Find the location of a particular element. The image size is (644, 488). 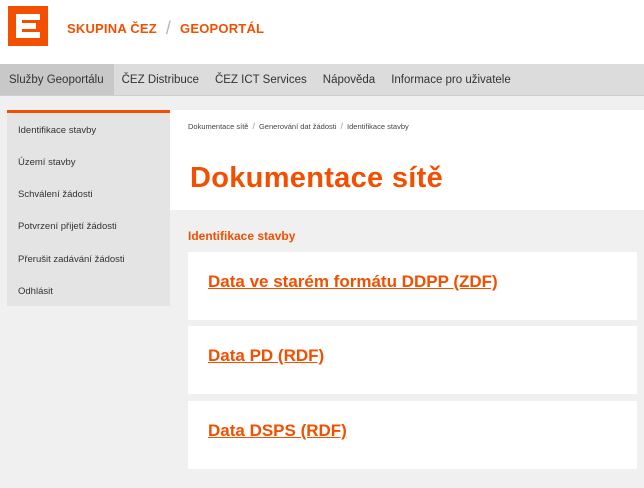

nav-napoveda: Nápověda is located at coordinates (349, 79).